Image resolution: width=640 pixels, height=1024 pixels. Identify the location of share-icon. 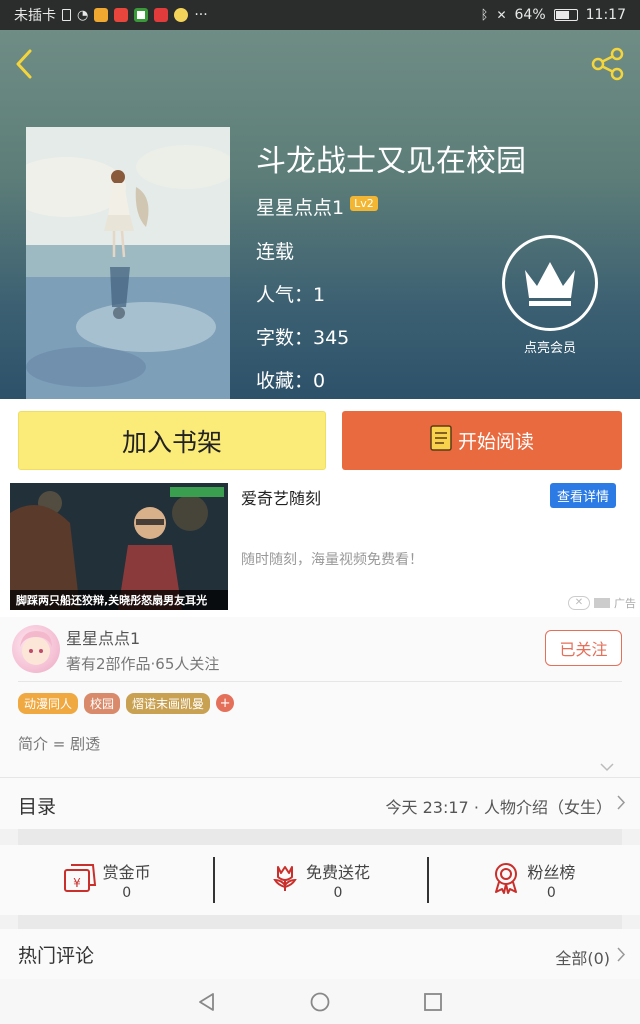
(608, 64).